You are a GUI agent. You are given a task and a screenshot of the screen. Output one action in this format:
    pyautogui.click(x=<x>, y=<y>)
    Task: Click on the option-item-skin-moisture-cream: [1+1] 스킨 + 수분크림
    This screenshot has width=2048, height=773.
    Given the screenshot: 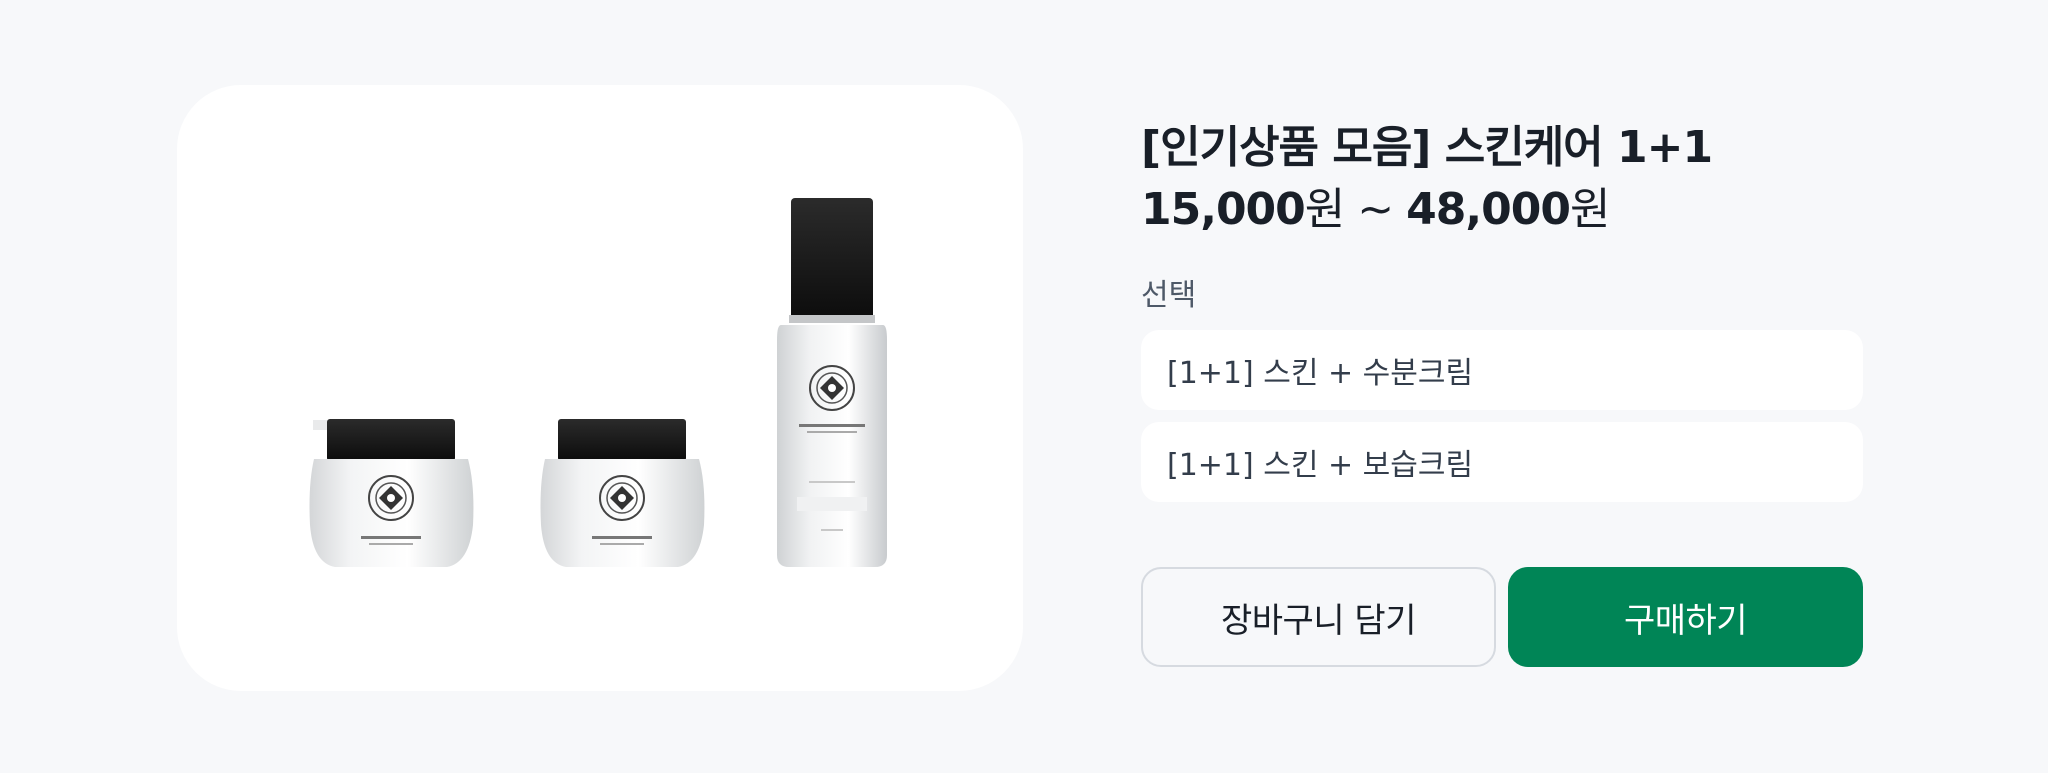 What is the action you would take?
    pyautogui.click(x=1502, y=370)
    